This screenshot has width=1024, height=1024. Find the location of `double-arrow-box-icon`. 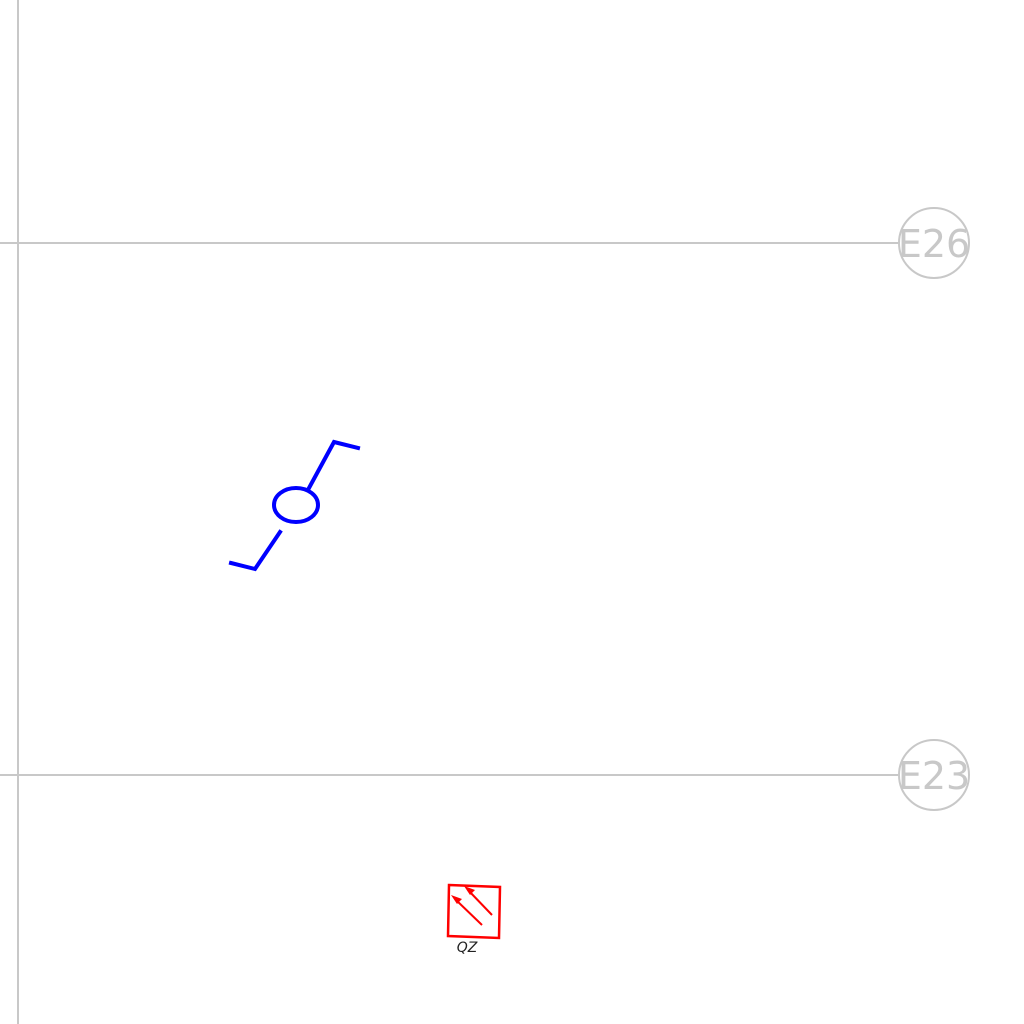

double-arrow-box-icon is located at coordinates (474, 911).